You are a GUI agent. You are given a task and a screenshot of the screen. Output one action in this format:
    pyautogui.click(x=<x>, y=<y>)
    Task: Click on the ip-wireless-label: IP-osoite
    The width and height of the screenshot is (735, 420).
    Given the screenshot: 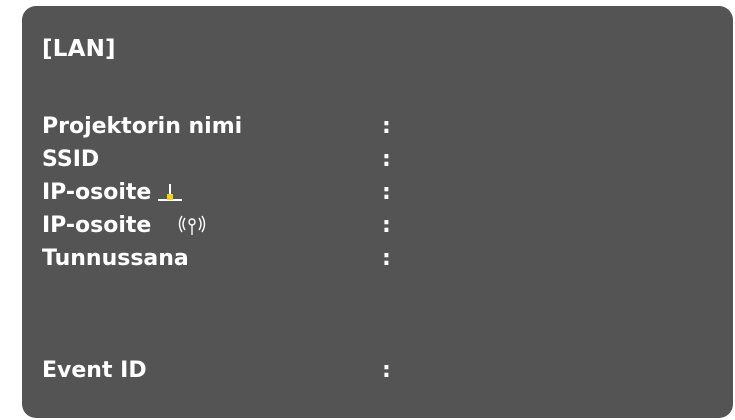 What is the action you would take?
    pyautogui.click(x=97, y=225)
    